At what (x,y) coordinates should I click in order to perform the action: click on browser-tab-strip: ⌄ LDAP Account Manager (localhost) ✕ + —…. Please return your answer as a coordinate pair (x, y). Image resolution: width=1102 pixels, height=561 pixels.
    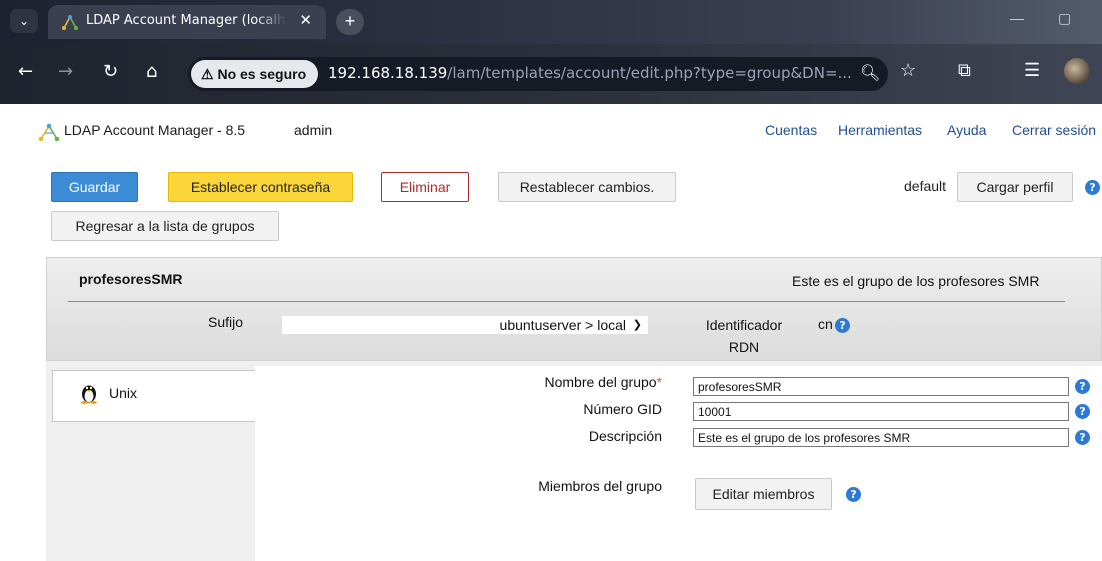
    Looking at the image, I should click on (551, 22).